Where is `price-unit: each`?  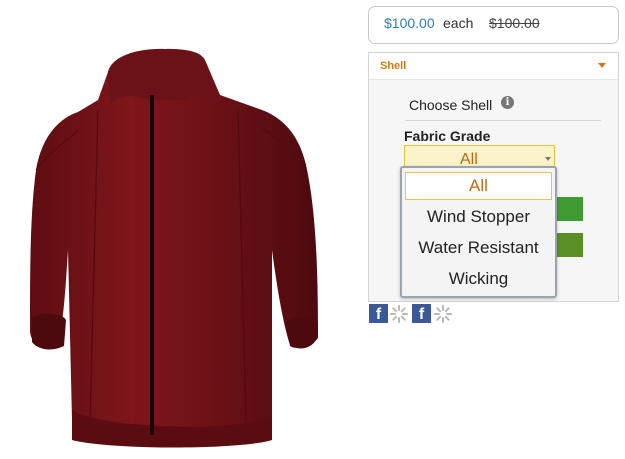 price-unit: each is located at coordinates (458, 23).